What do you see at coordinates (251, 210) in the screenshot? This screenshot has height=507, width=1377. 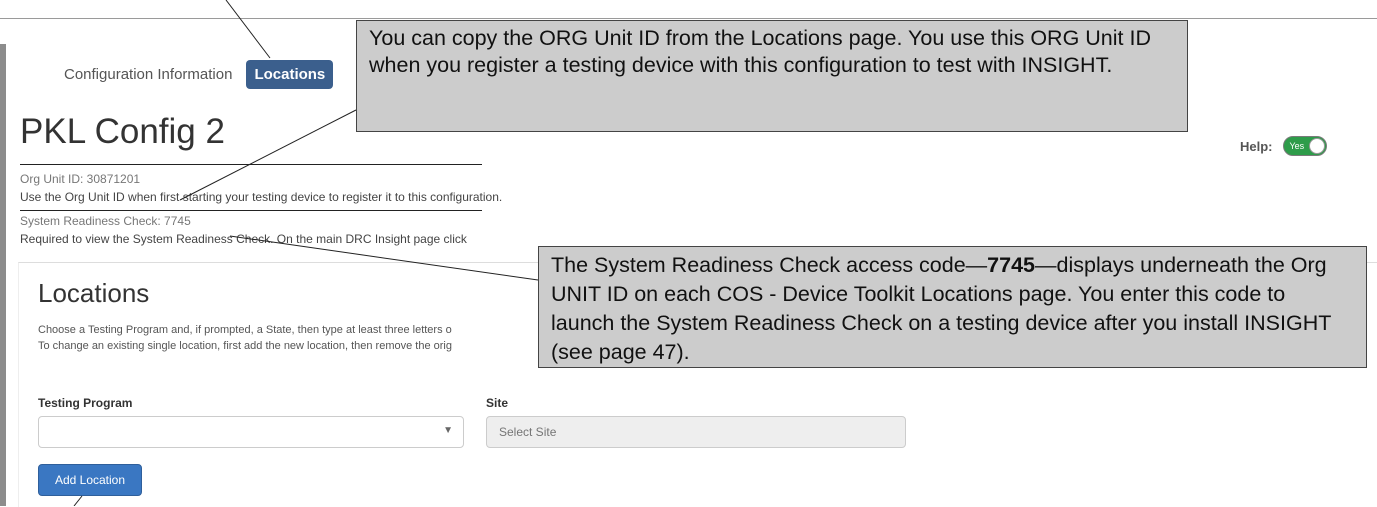 I see `system-readiness-underline` at bounding box center [251, 210].